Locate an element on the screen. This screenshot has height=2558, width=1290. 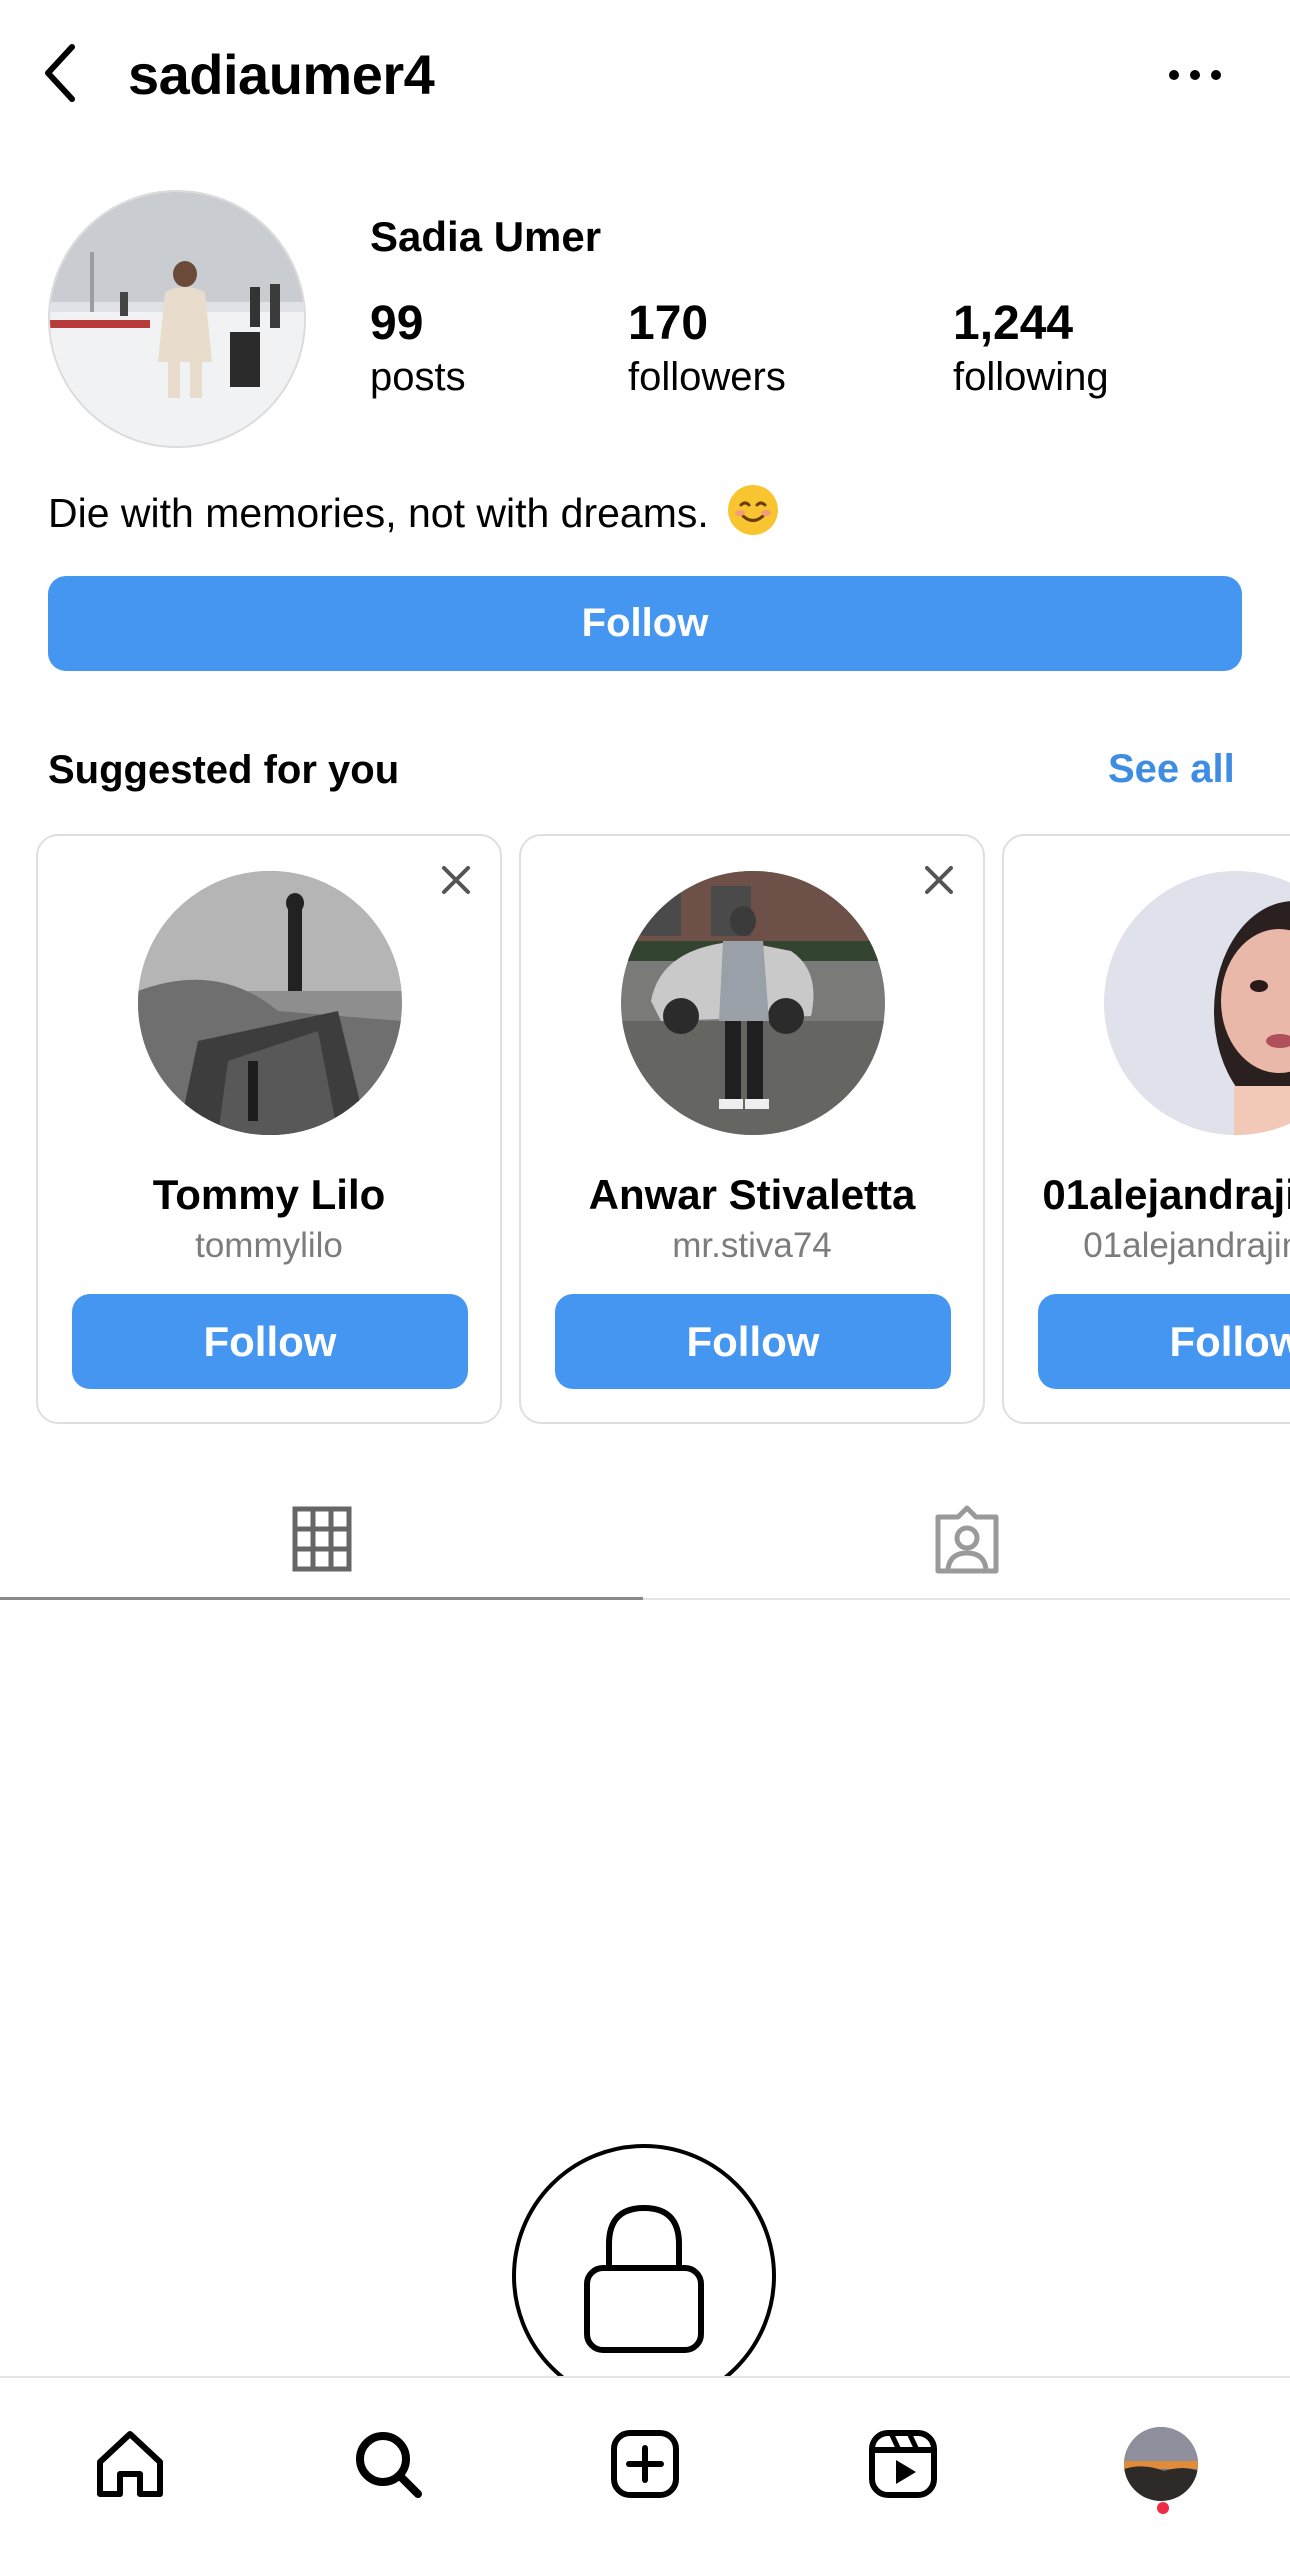
profile-content-tabs is located at coordinates (645, 1540).